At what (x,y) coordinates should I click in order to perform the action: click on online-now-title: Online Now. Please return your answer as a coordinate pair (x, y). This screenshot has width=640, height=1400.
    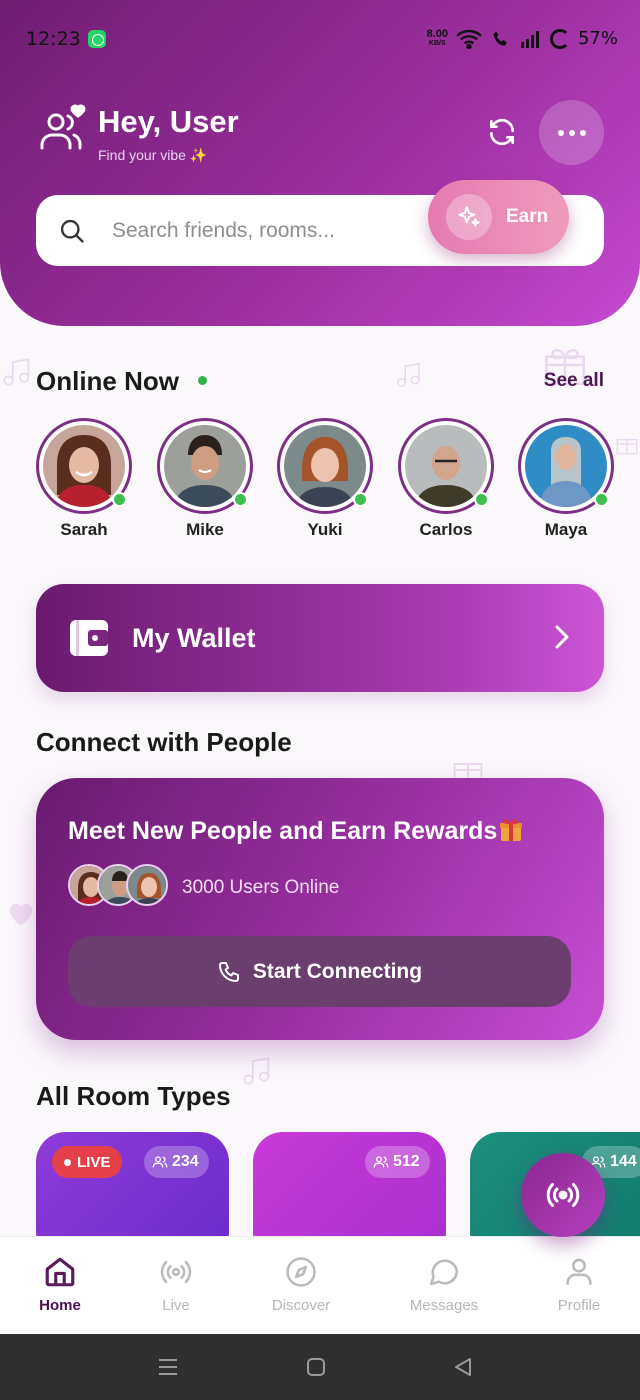
    Looking at the image, I should click on (107, 381).